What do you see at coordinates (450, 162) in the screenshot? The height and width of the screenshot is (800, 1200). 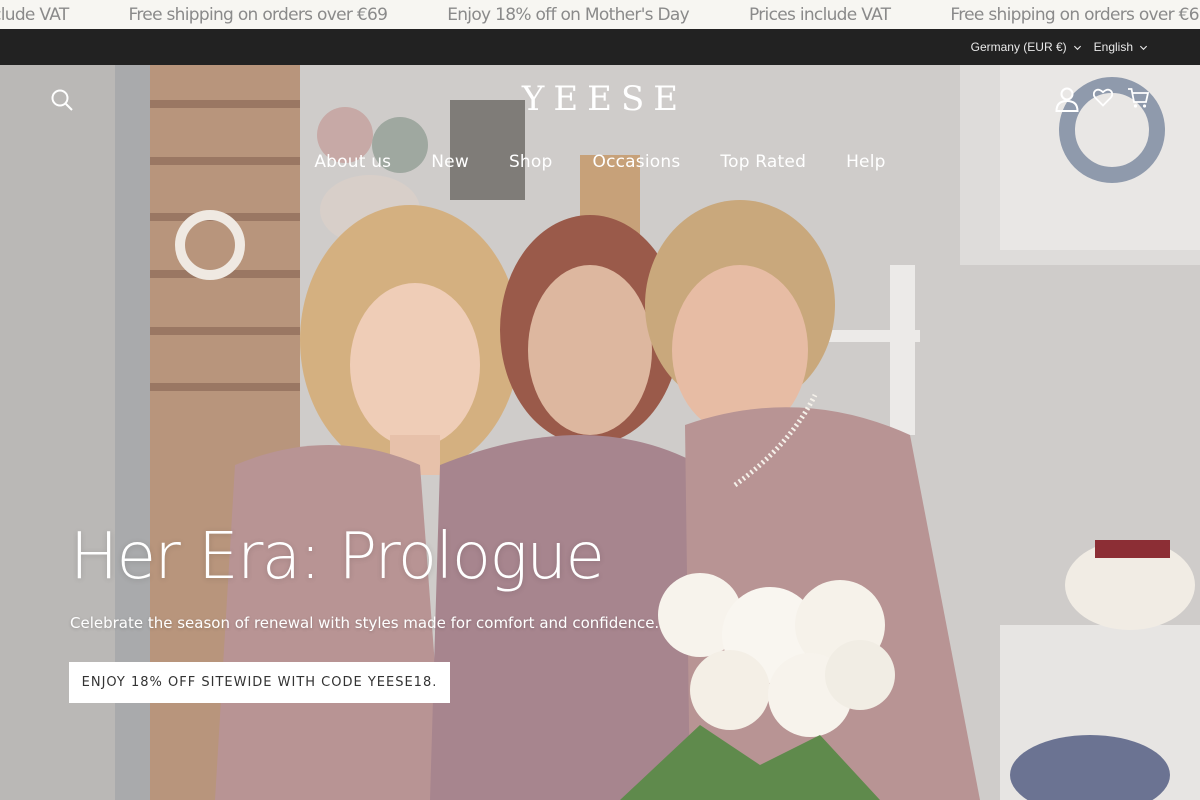 I see `nav-item-new: New` at bounding box center [450, 162].